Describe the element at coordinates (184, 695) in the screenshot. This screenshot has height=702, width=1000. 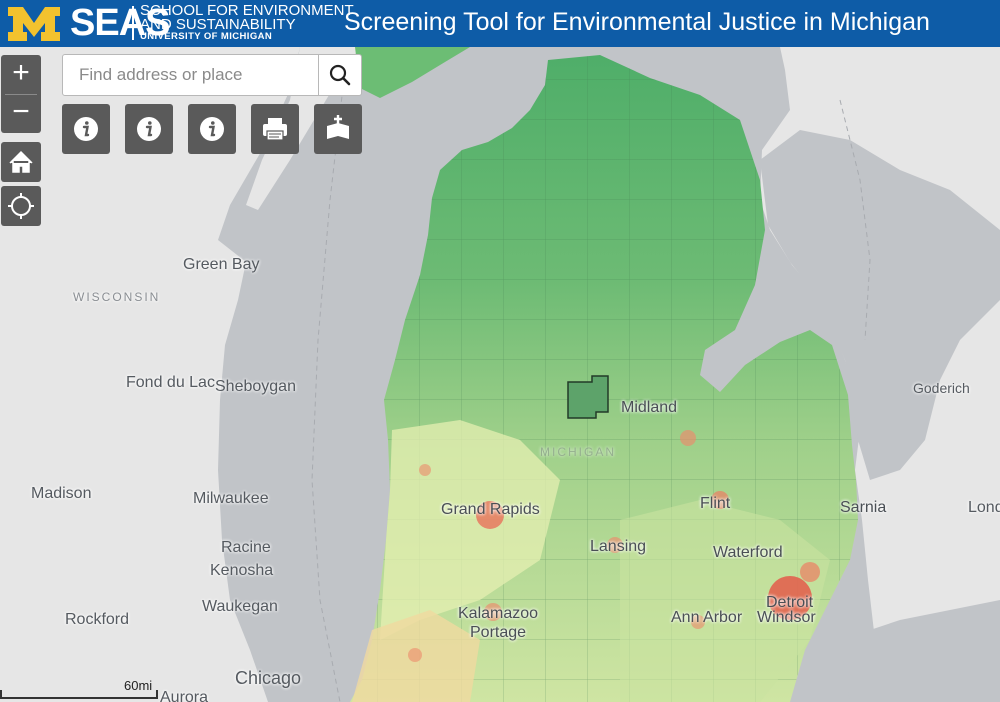
I see `label-aurora: Aurora` at that location.